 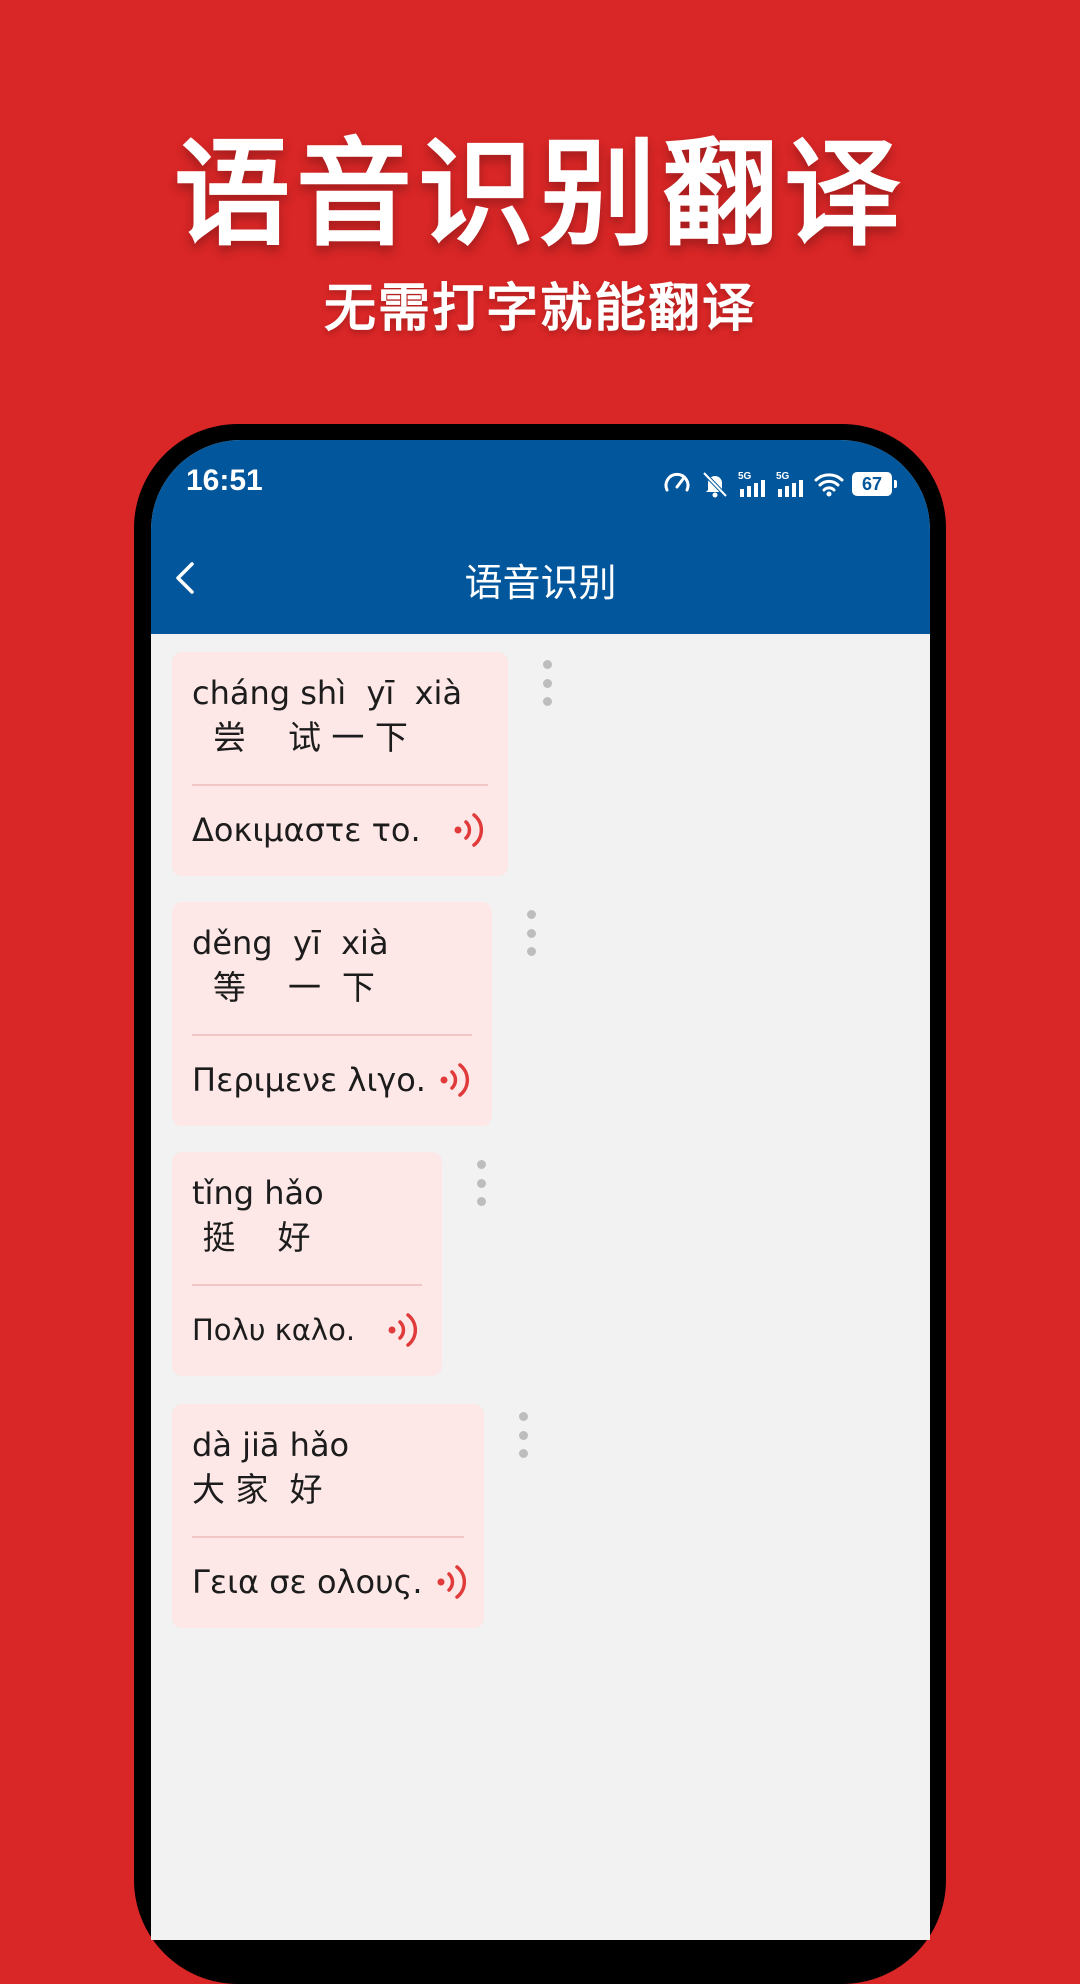 I want to click on message-row: cháng shì yī xià 尝 试 一 下 Δοκιμαστε το., so click(x=367, y=764).